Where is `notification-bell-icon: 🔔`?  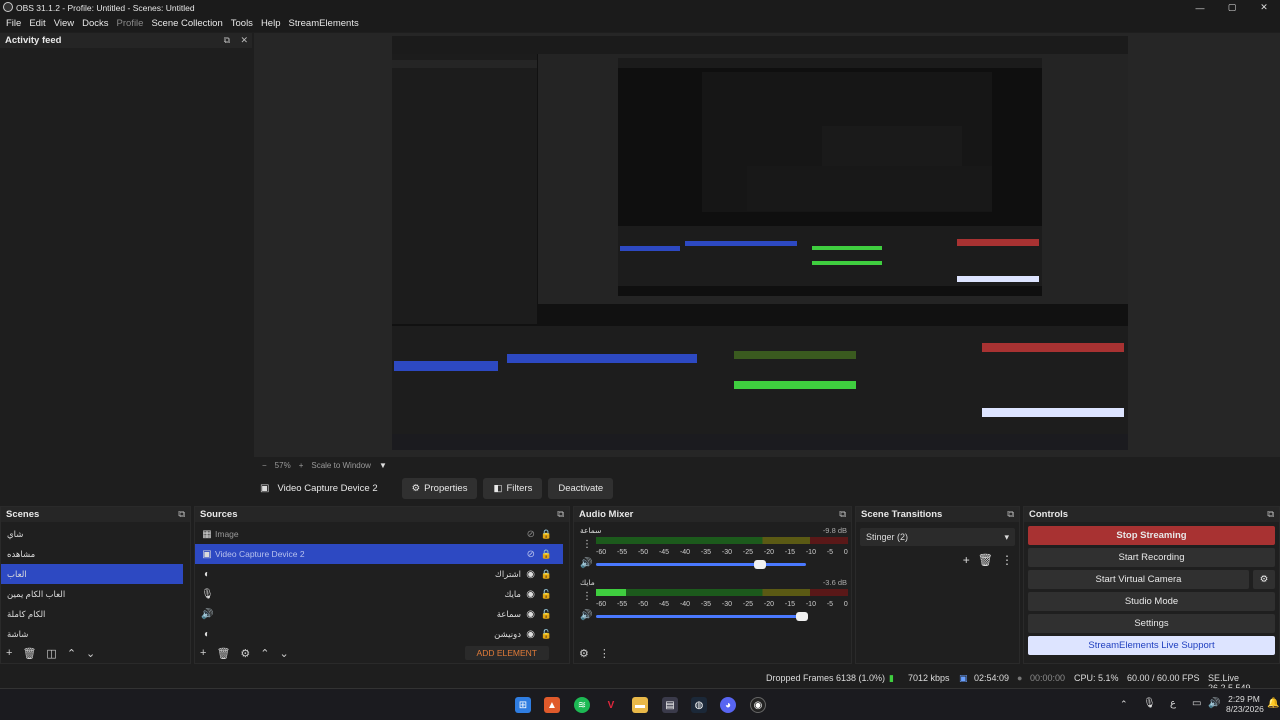 notification-bell-icon: 🔔 is located at coordinates (1273, 703).